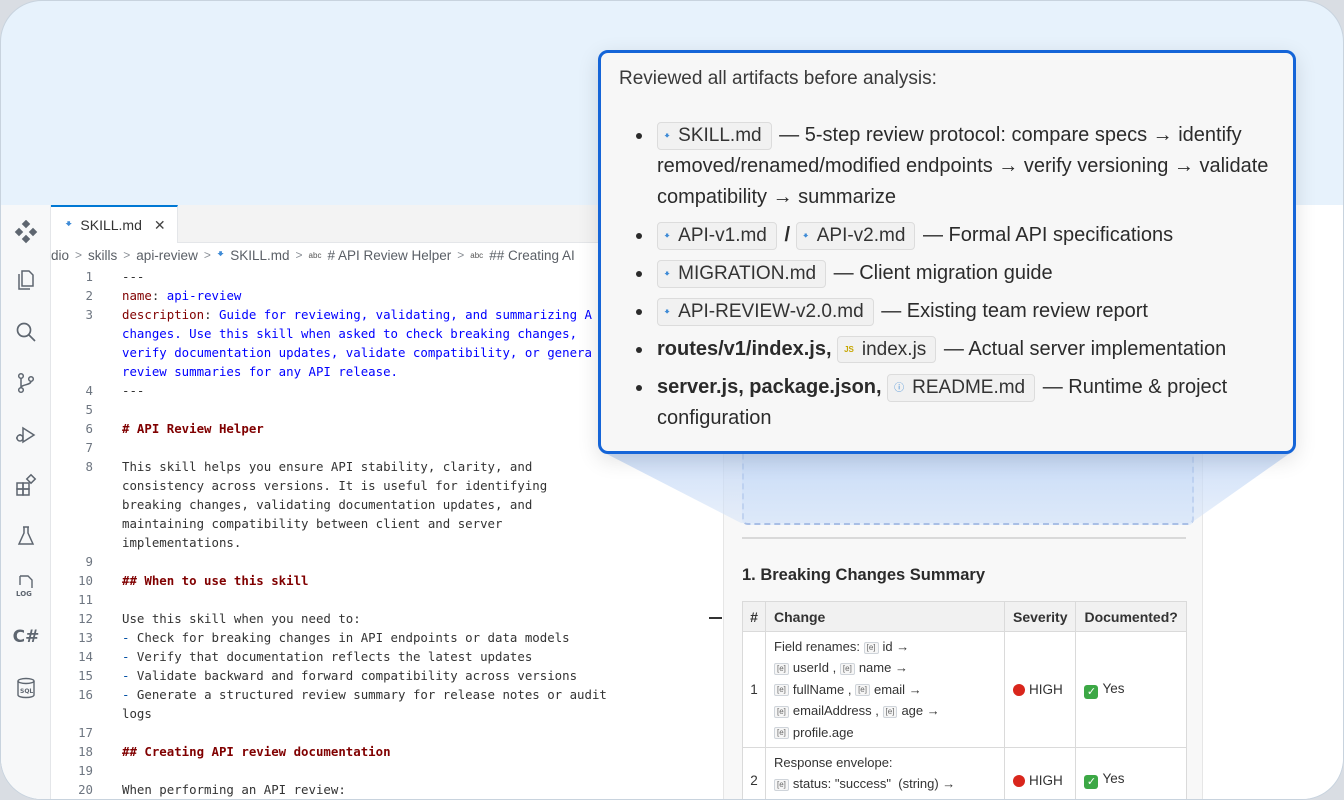 The image size is (1344, 800). Describe the element at coordinates (889, 689) in the screenshot. I see `field-token: email` at that location.